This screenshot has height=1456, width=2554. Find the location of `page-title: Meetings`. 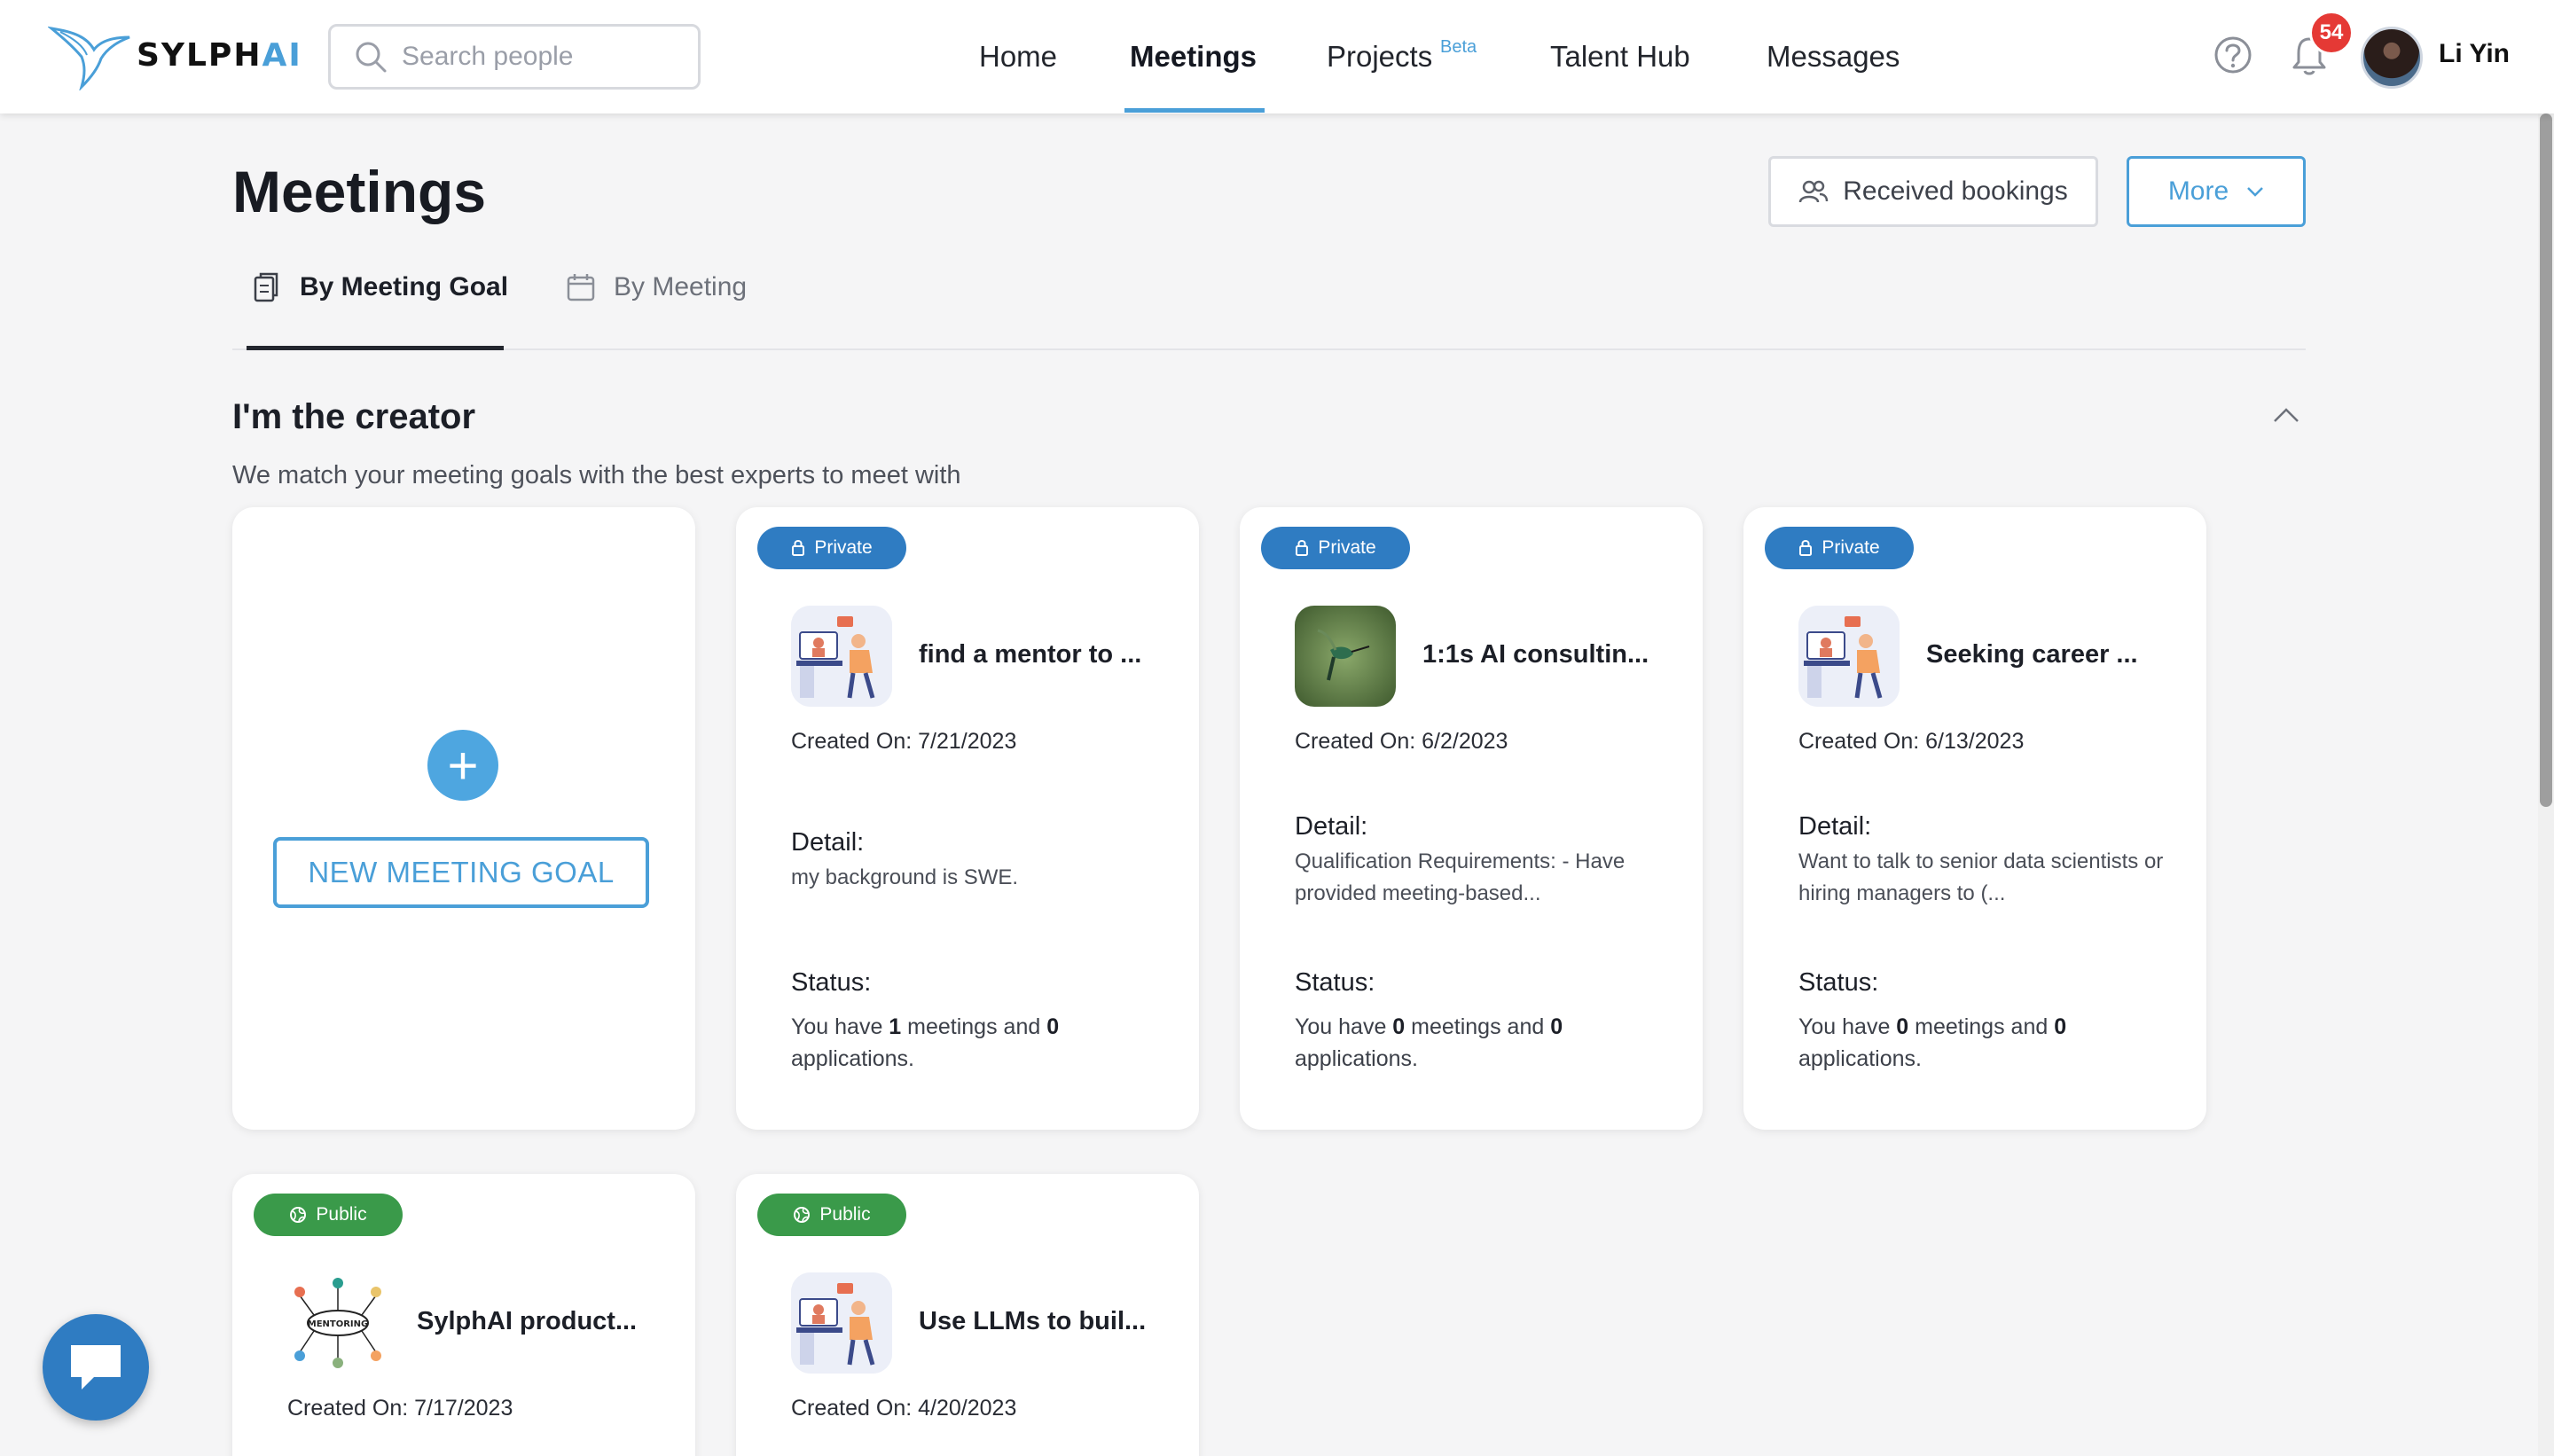

page-title: Meetings is located at coordinates (359, 191).